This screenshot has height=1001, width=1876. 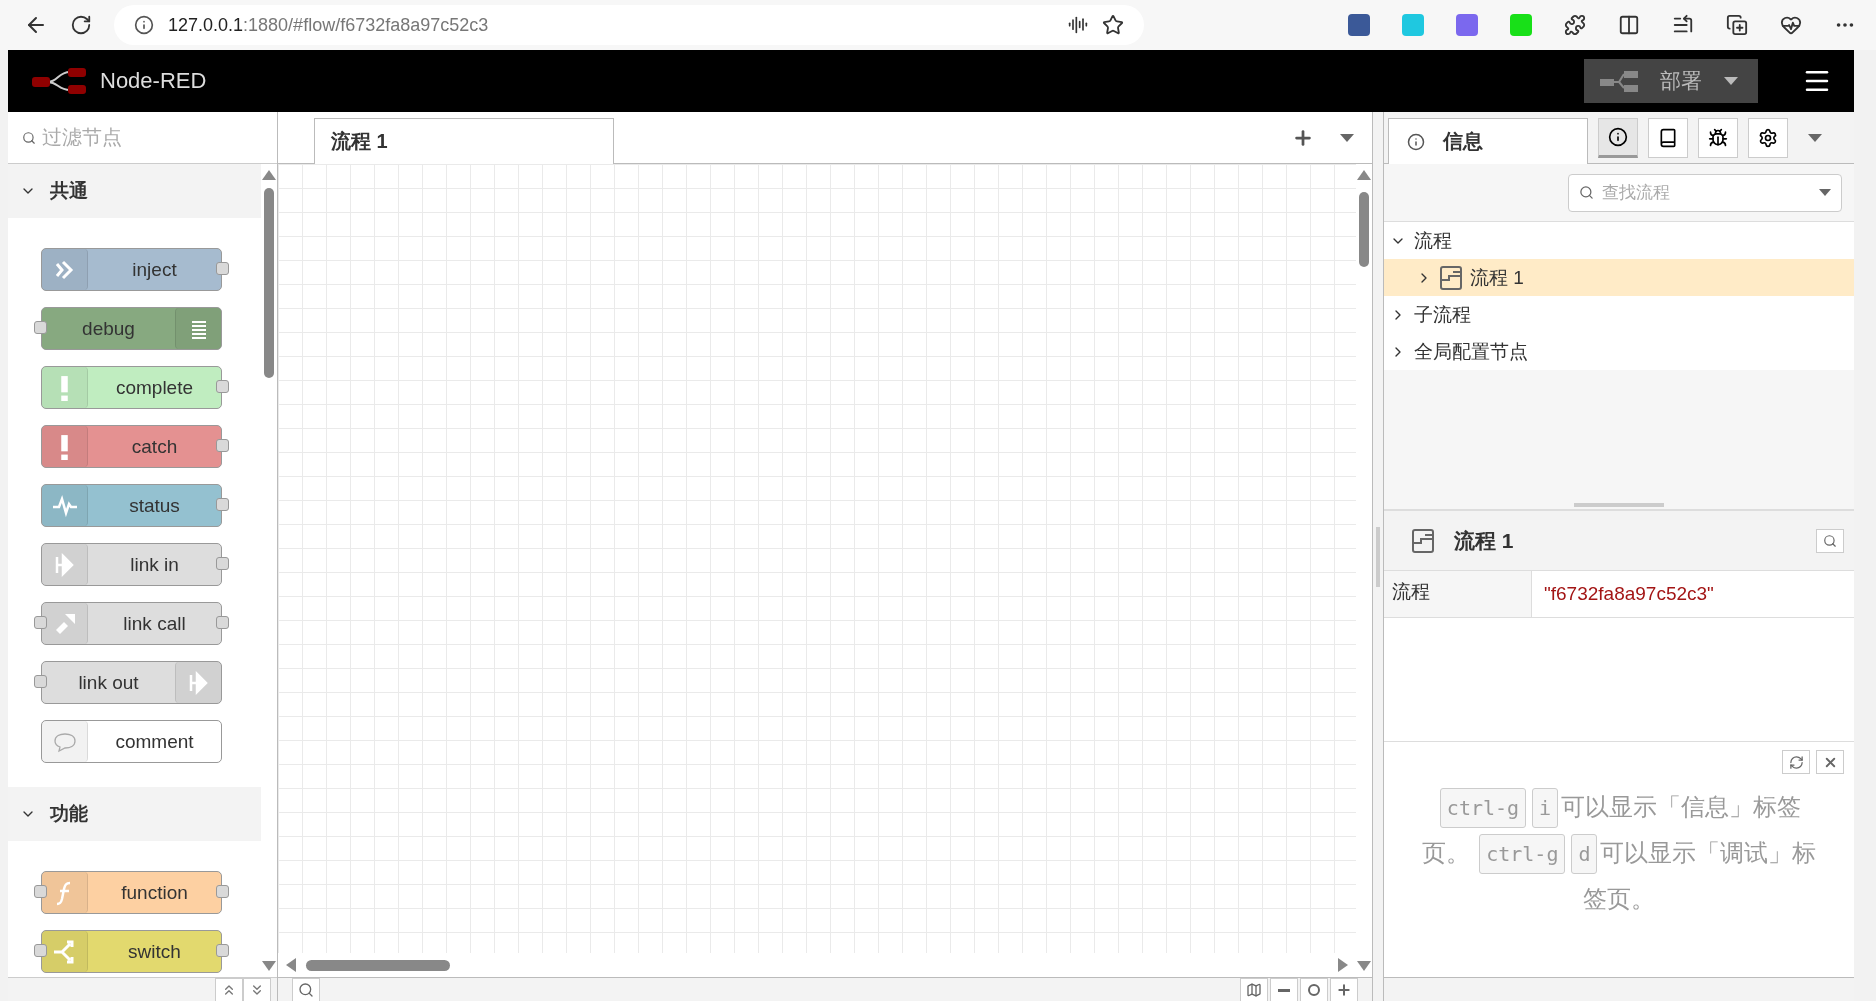 I want to click on close-button, so click(x=1830, y=762).